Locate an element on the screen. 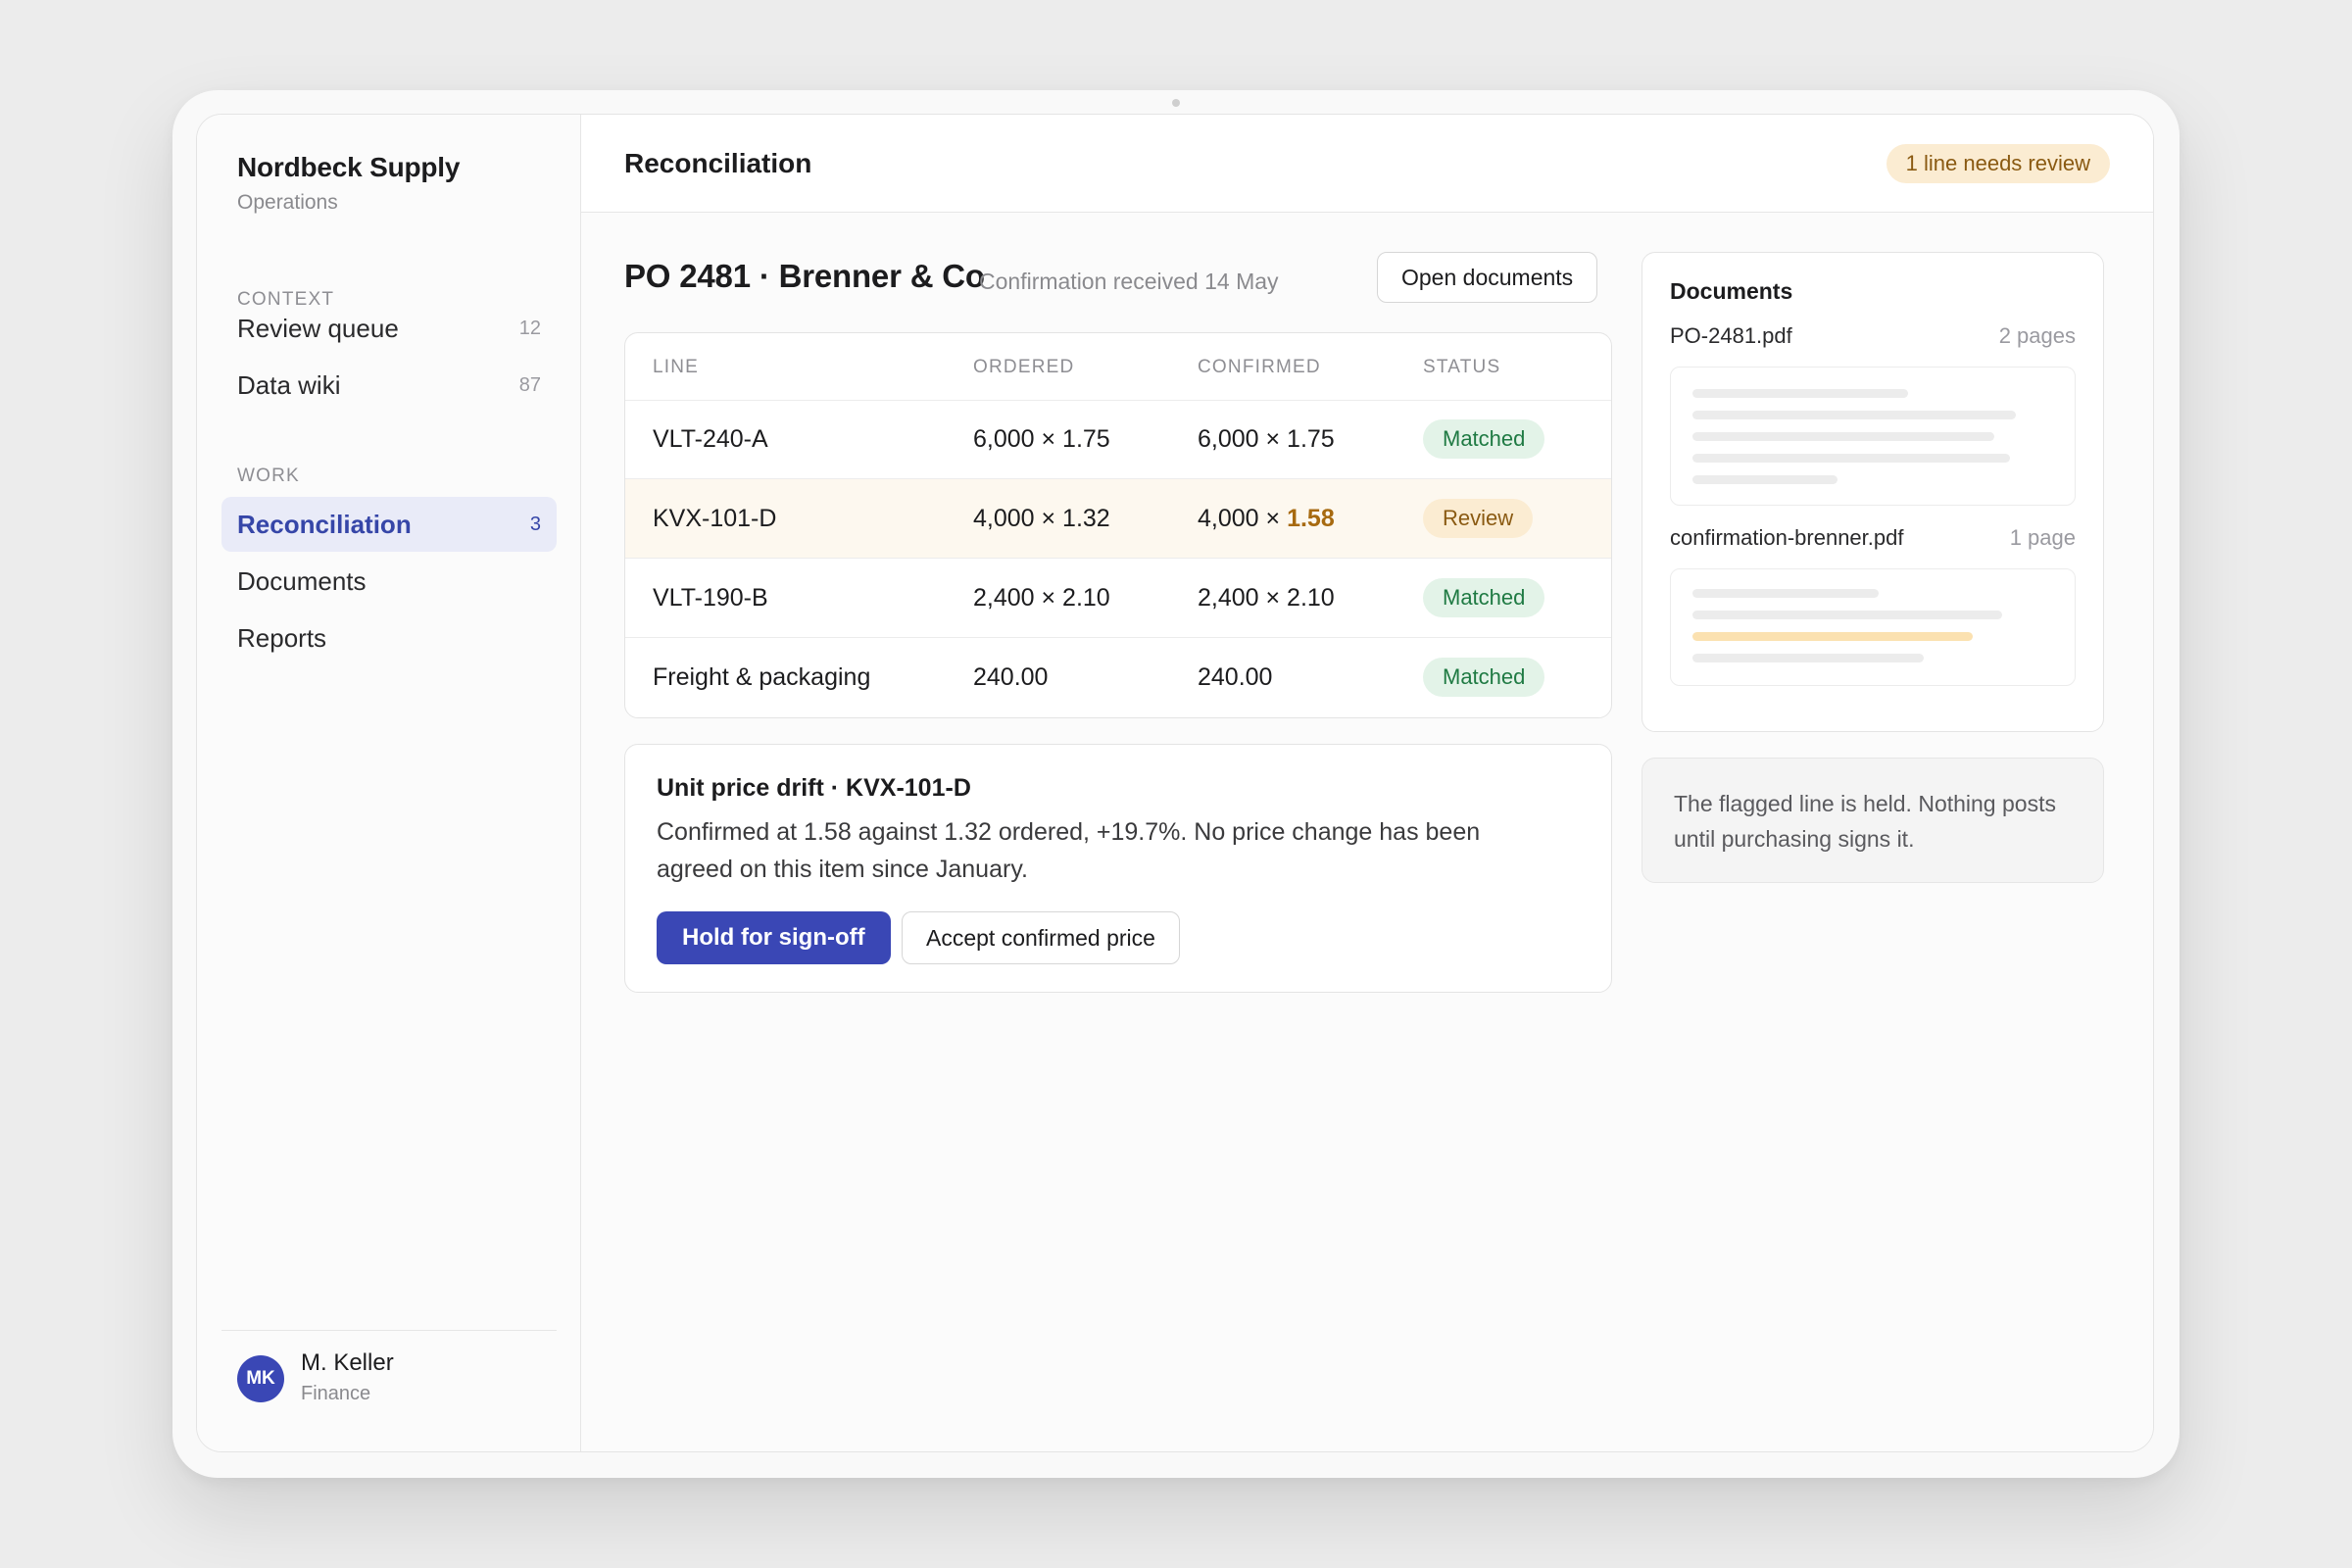 This screenshot has height=1568, width=2352. hold-for-signoff-button: Hold for sign-off is located at coordinates (774, 937).